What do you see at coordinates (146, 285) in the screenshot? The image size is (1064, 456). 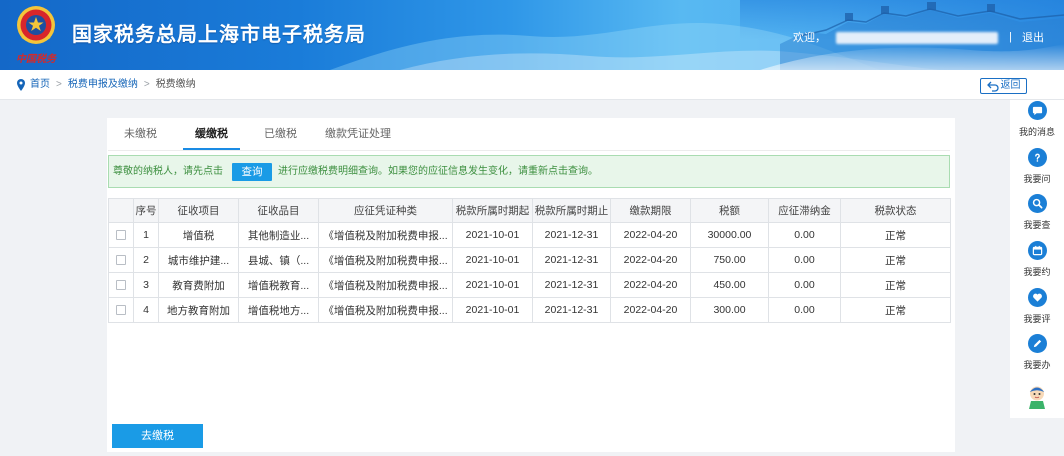 I see `cell-row-number: 3` at bounding box center [146, 285].